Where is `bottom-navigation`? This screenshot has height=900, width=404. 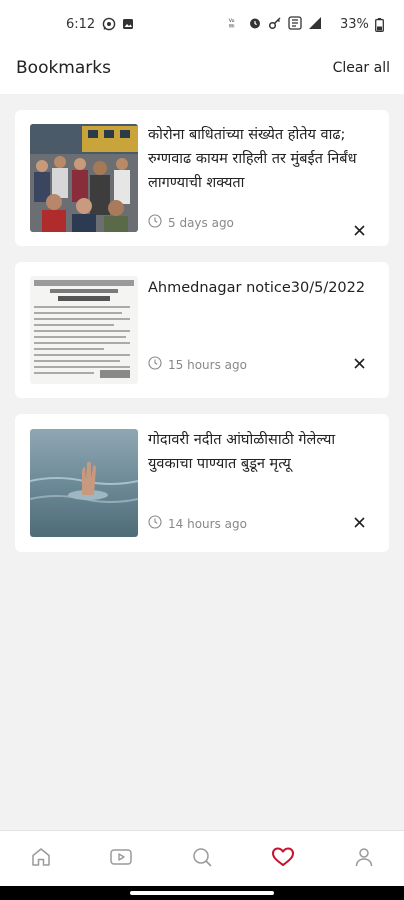
bottom-navigation is located at coordinates (202, 858).